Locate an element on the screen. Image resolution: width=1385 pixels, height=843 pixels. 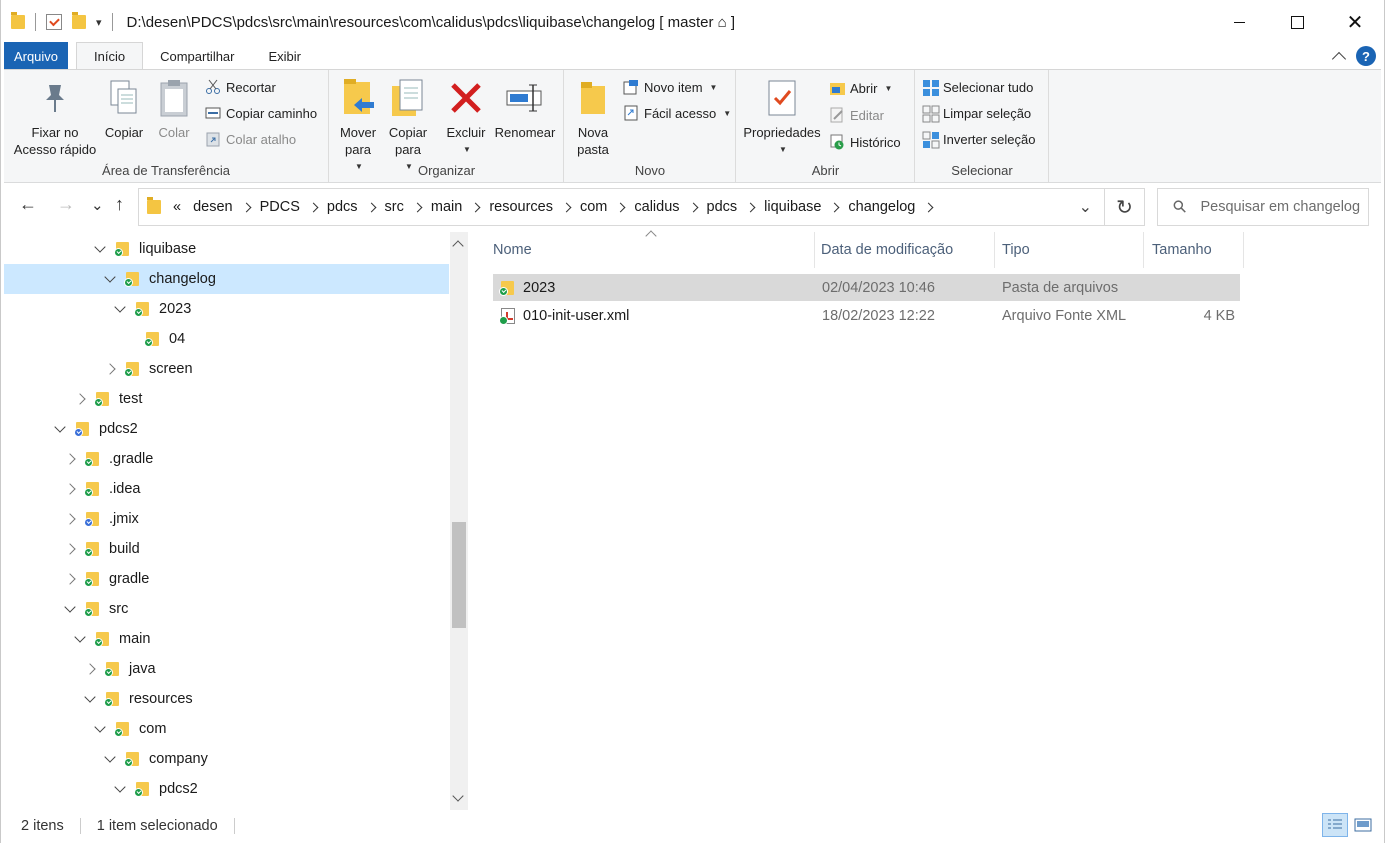
pin-quick-access-button: Fixar no Acesso rápido is located at coordinates (55, 117).